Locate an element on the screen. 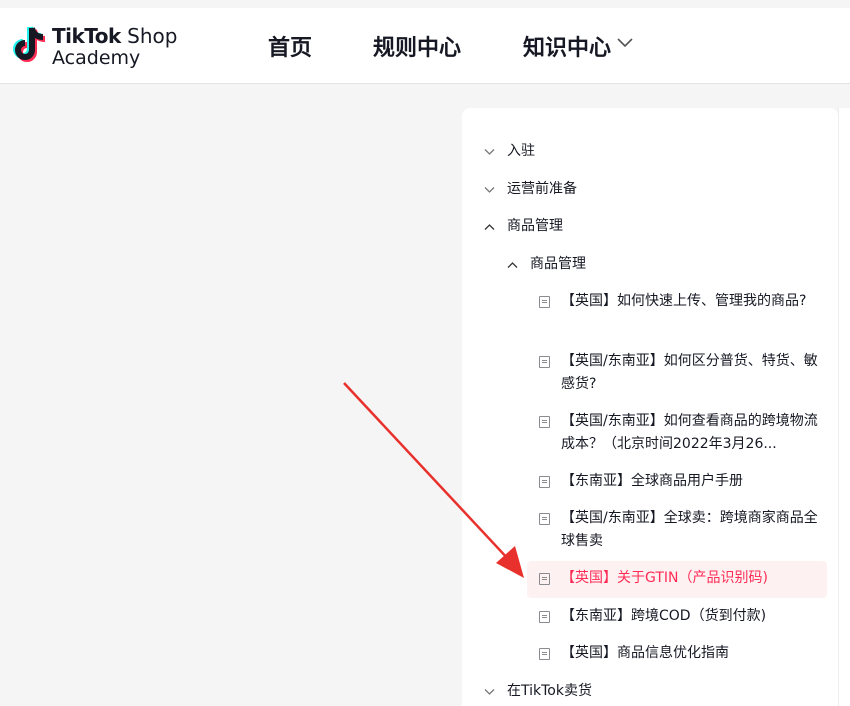  sidebar-item-ruzhu: 入驻 is located at coordinates (521, 151).